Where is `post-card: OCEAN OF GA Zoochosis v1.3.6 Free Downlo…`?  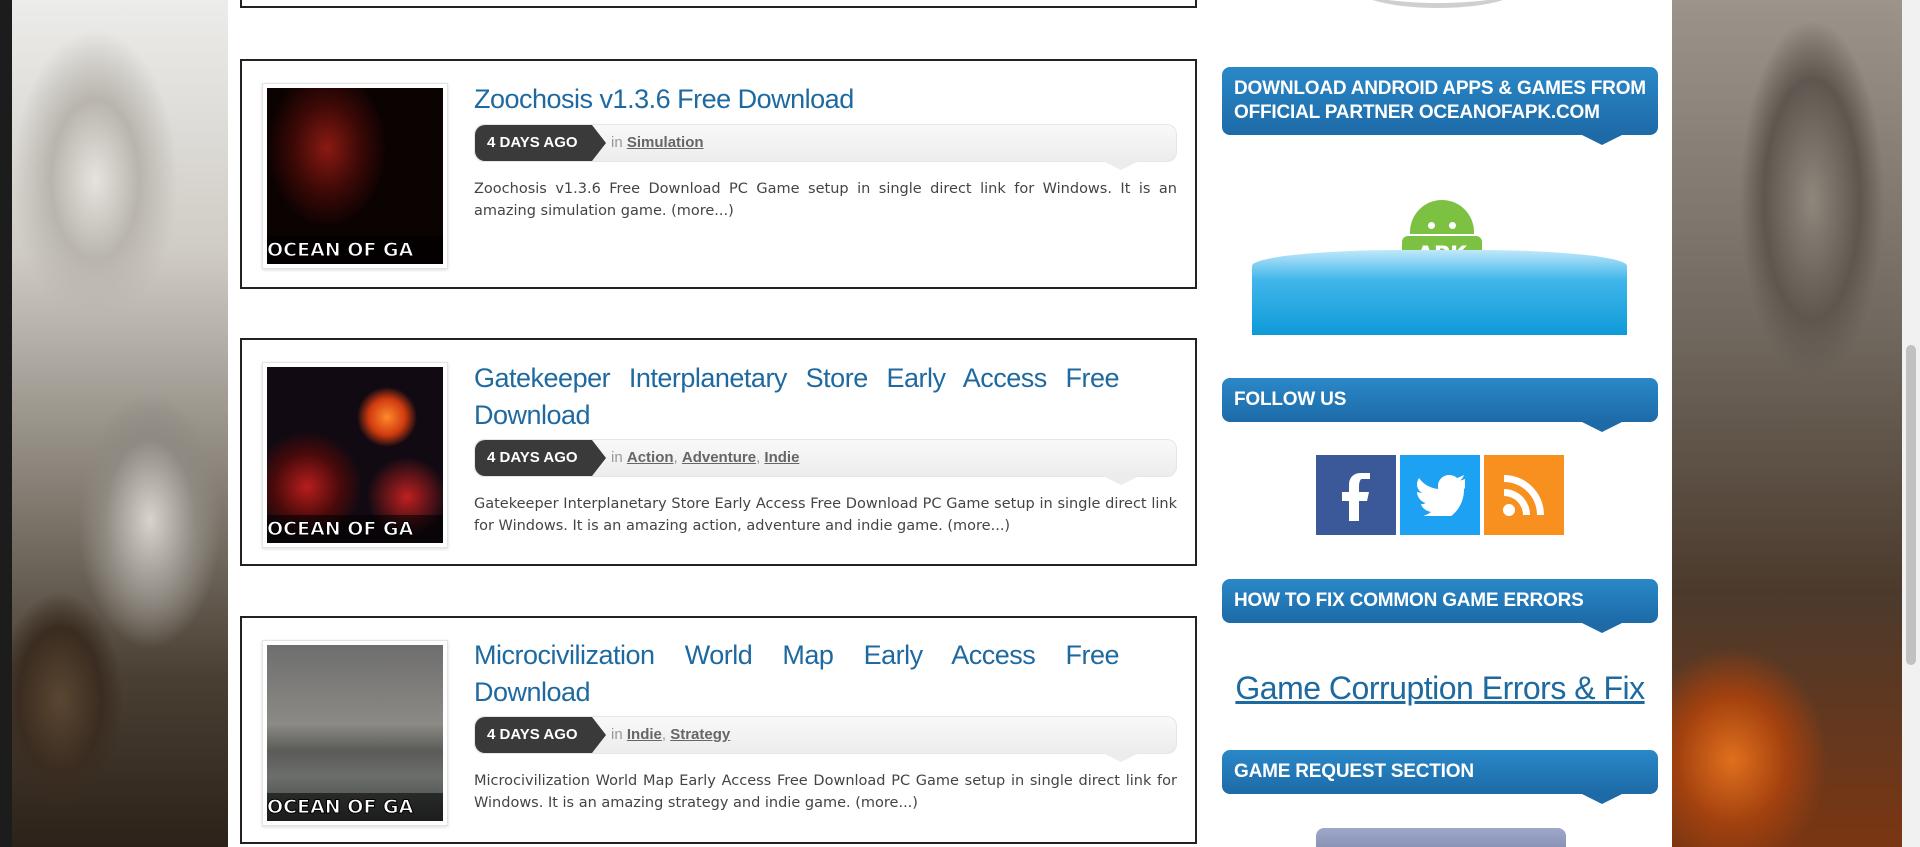 post-card: OCEAN OF GA Zoochosis v1.3.6 Free Downlo… is located at coordinates (718, 174).